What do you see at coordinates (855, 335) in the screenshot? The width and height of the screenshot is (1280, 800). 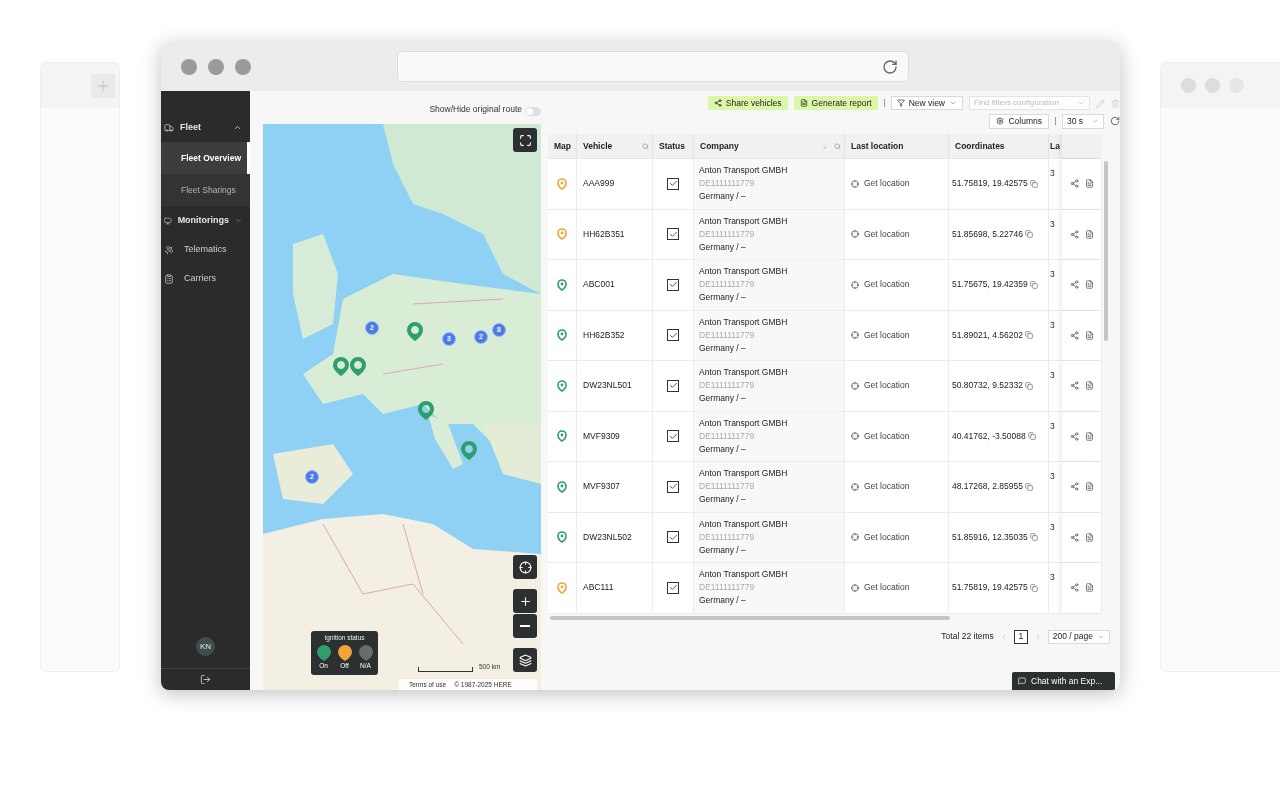 I see `crosshair-icon` at bounding box center [855, 335].